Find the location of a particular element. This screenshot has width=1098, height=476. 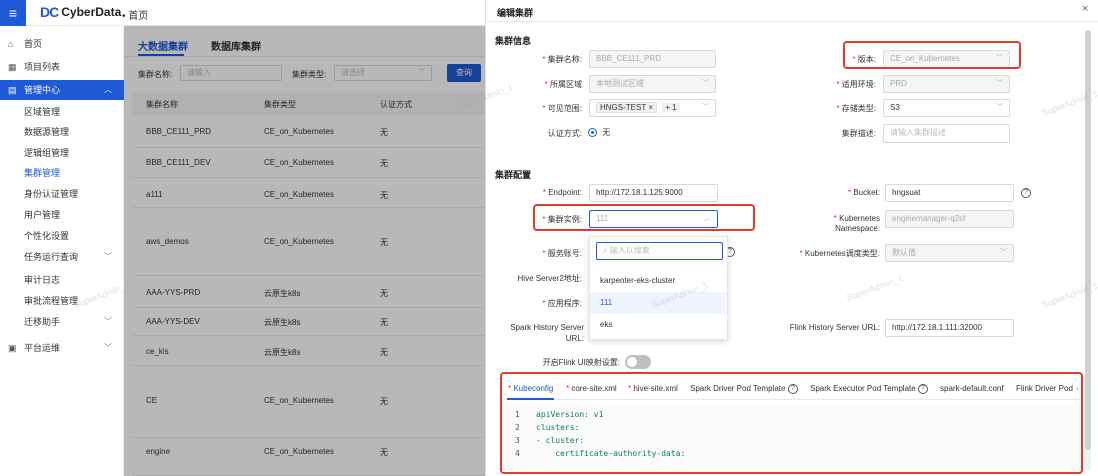

k8s-sched-select: 默认值 ﹀ is located at coordinates (949, 253).